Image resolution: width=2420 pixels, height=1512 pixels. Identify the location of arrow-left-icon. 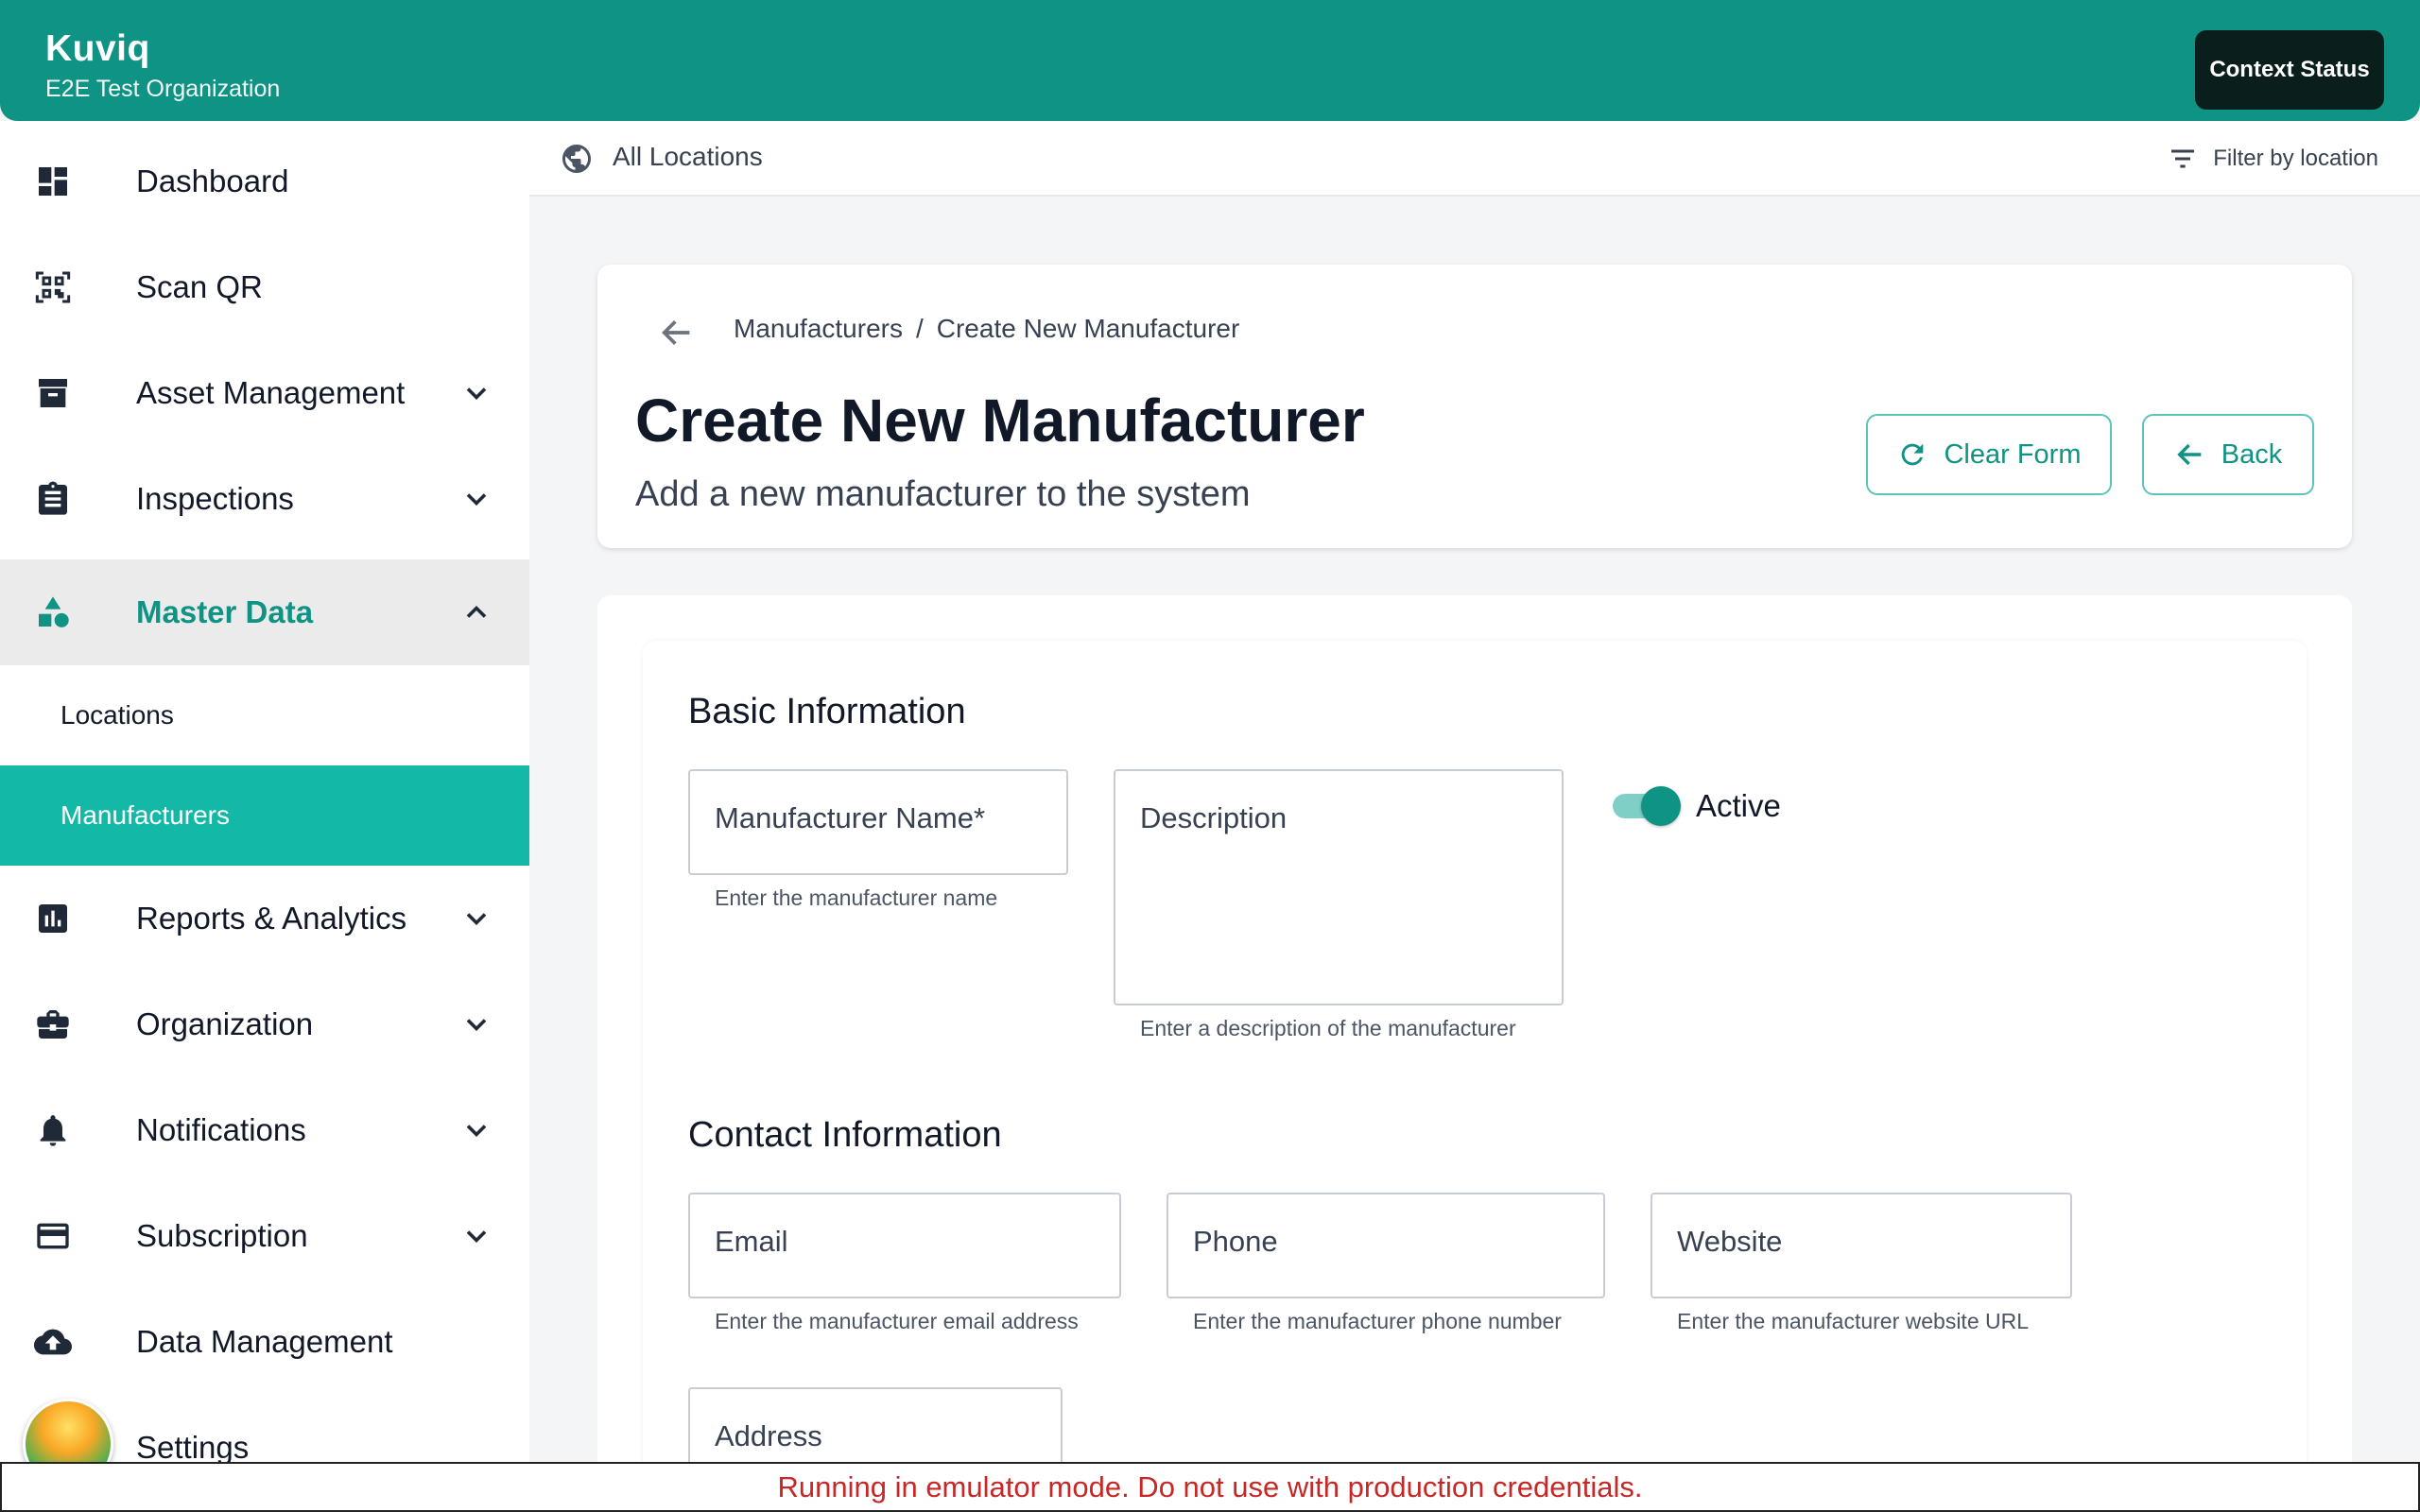
(2189, 454).